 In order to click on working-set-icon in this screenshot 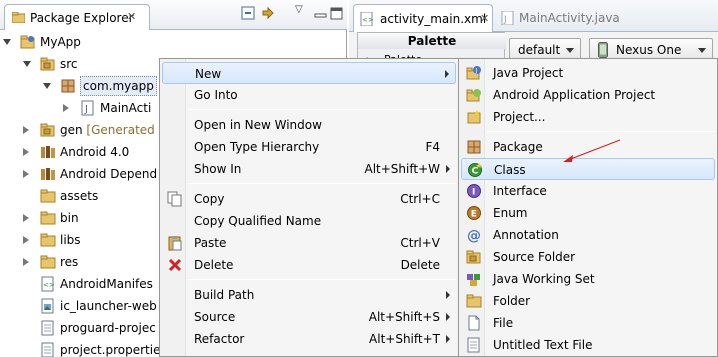, I will do `click(474, 279)`.